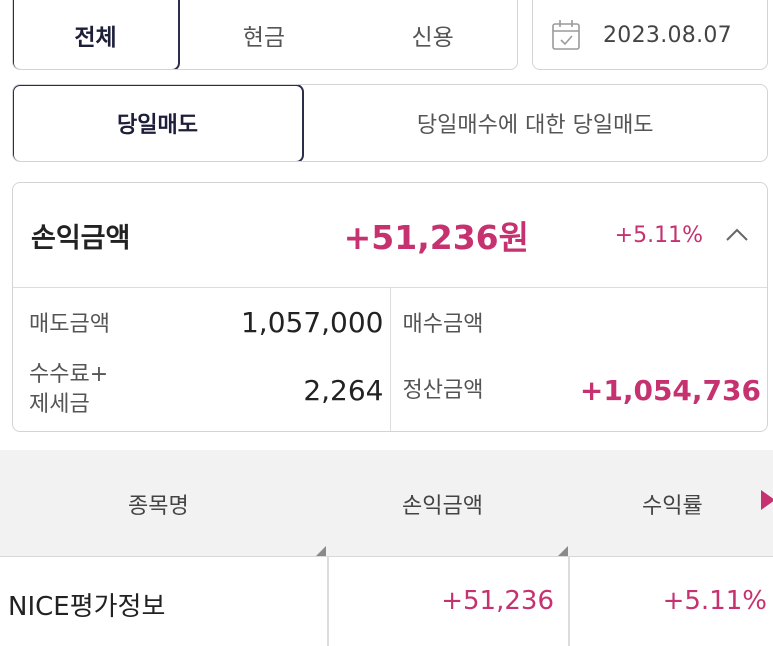 Image resolution: width=773 pixels, height=646 pixels. I want to click on buy-amount-label: 매수금액, so click(443, 324).